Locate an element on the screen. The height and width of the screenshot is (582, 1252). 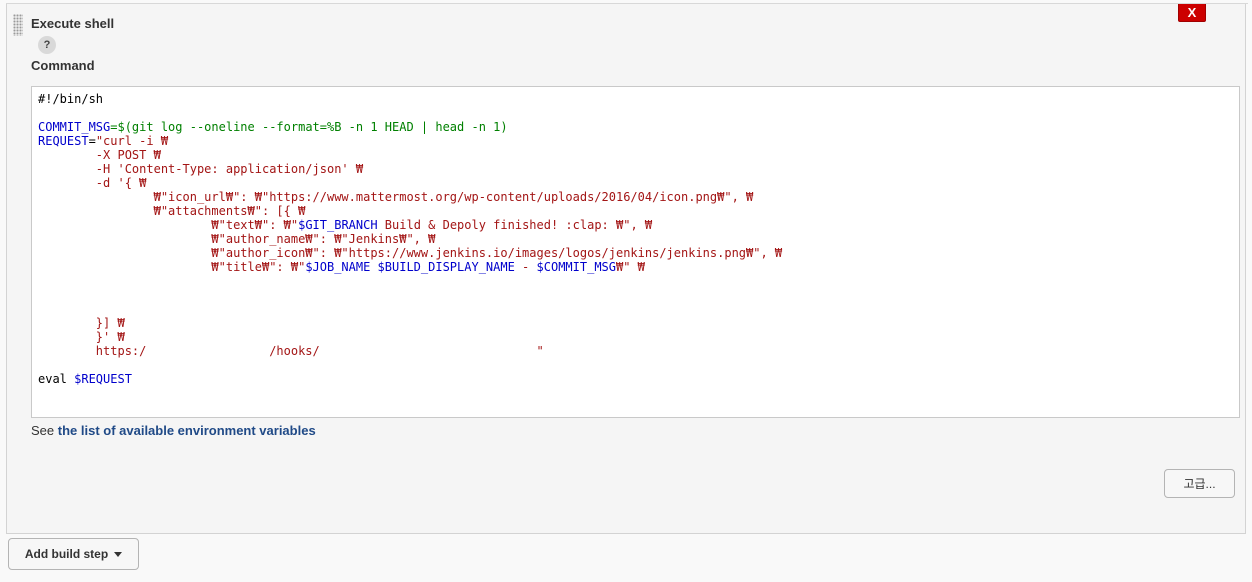
code-line: #!/bin/sh is located at coordinates (70, 99).